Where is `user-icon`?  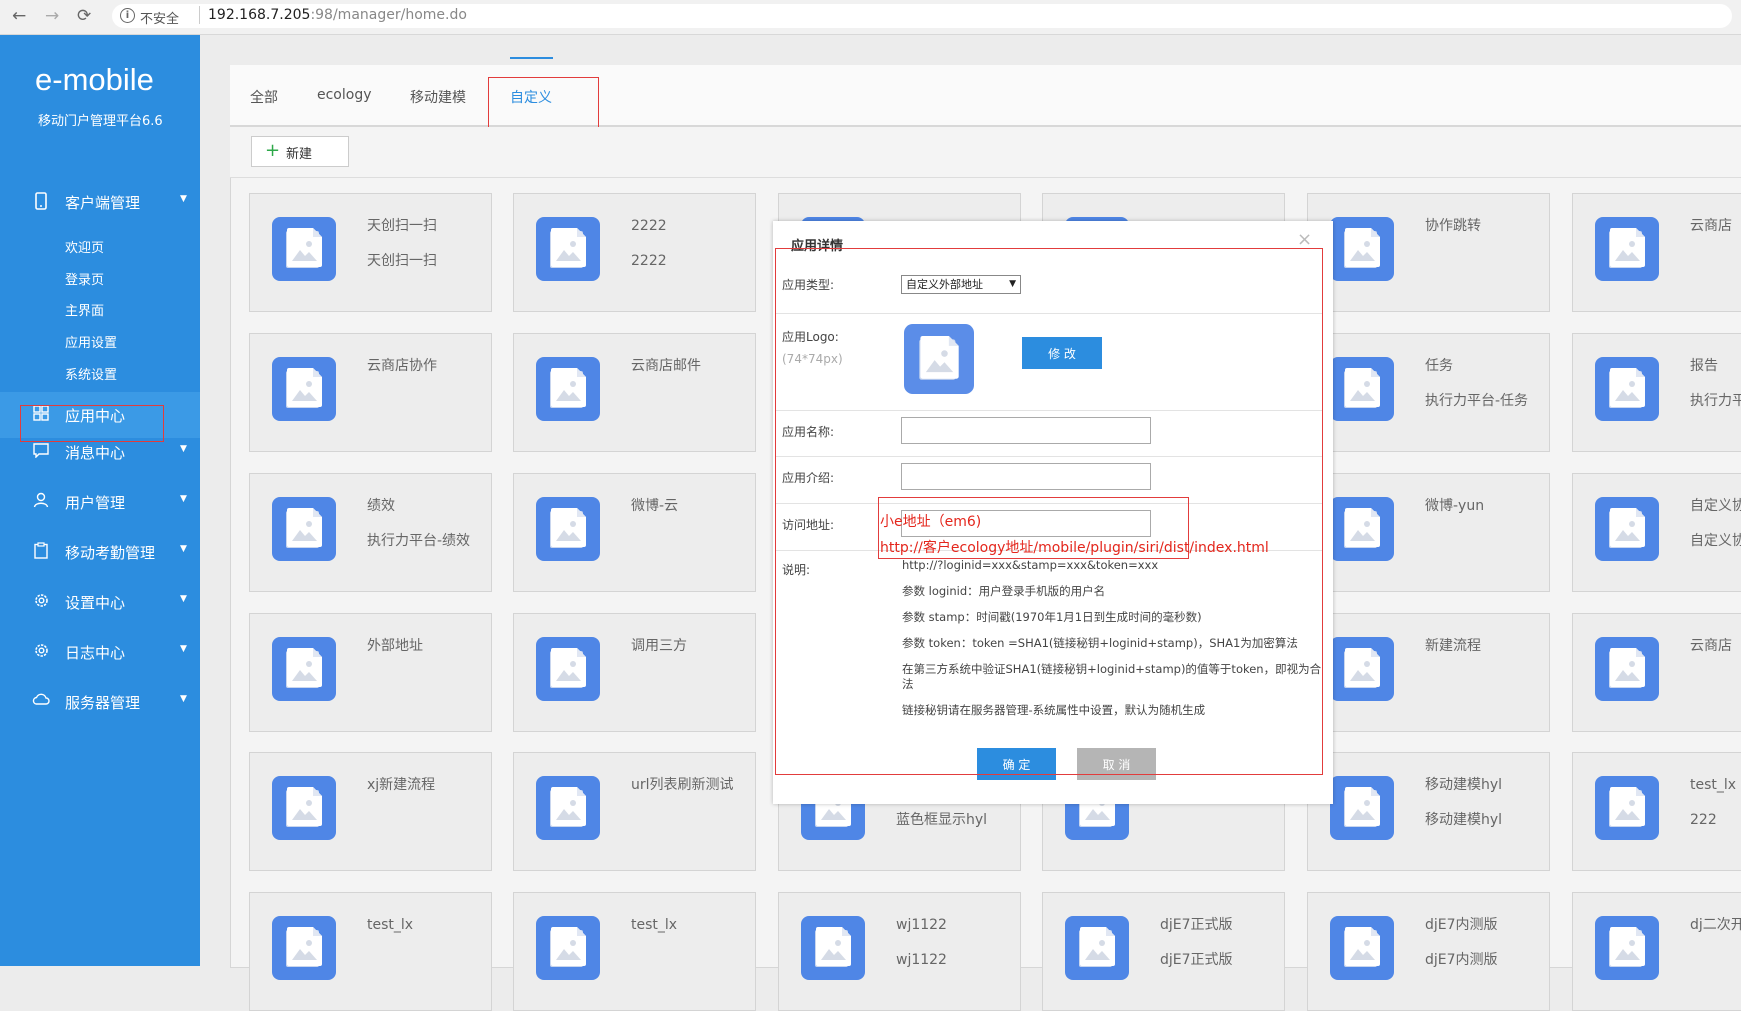
user-icon is located at coordinates (41, 501).